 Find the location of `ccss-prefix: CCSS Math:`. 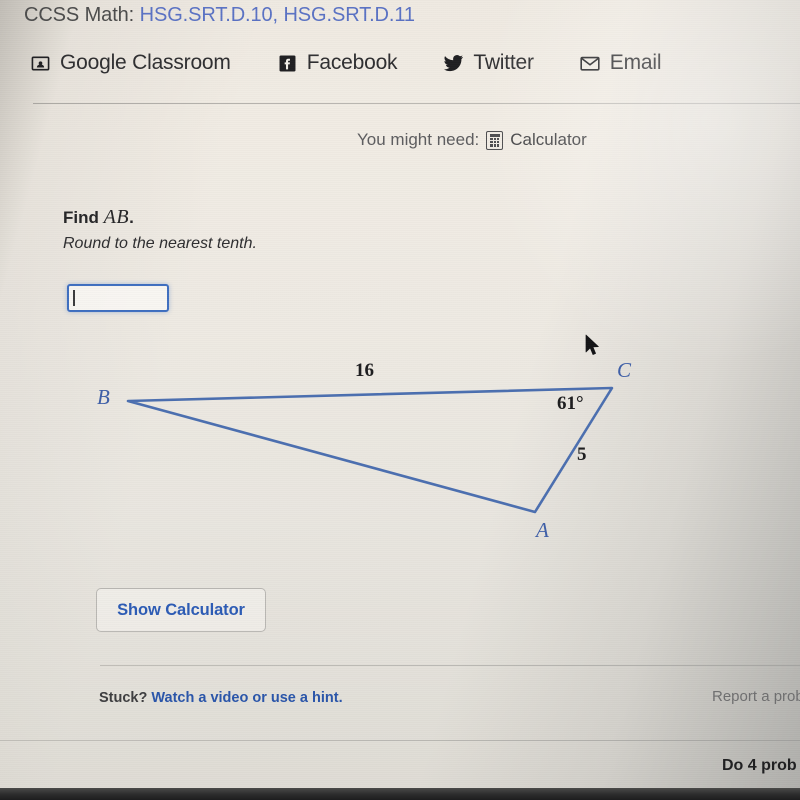

ccss-prefix: CCSS Math: is located at coordinates (79, 15).